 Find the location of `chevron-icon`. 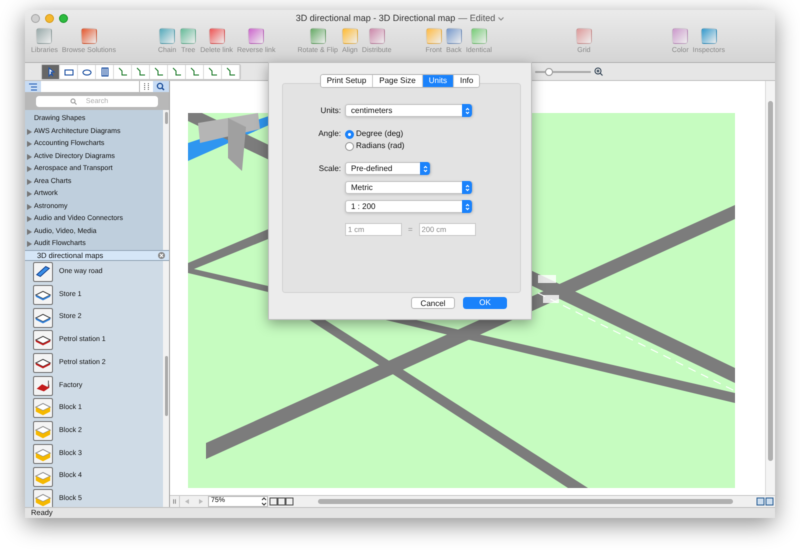

chevron-icon is located at coordinates (501, 18).